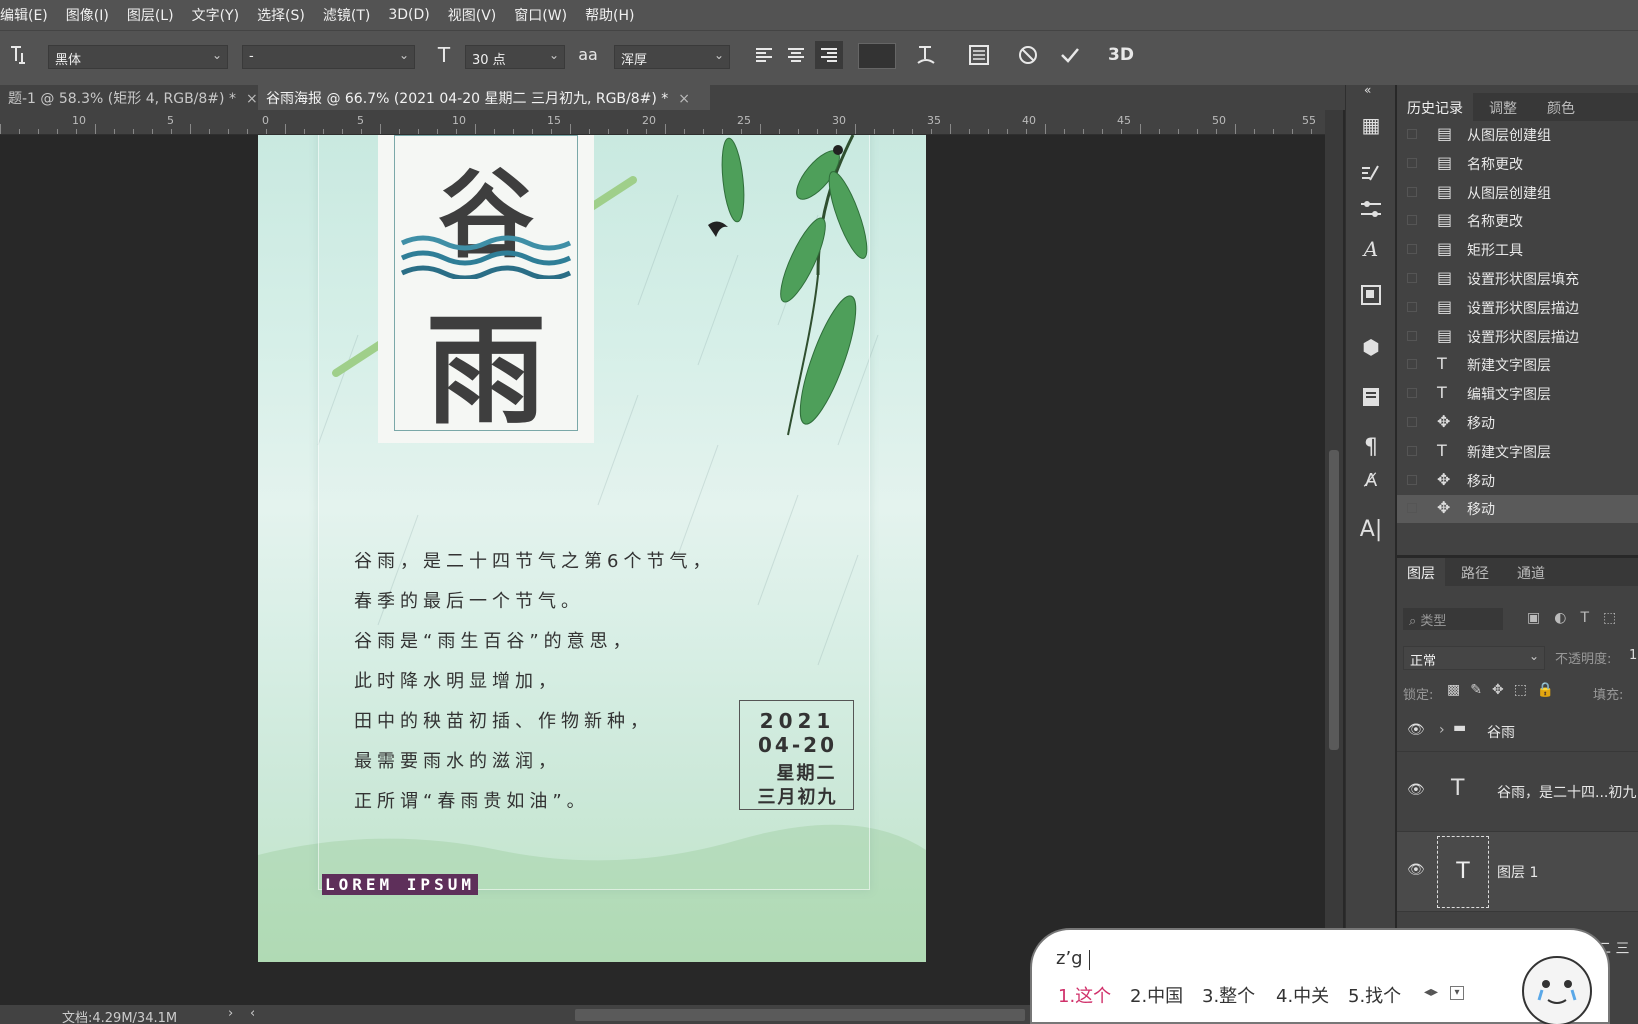  What do you see at coordinates (1156, 995) in the screenshot?
I see `ime-candidate: 2.中国` at bounding box center [1156, 995].